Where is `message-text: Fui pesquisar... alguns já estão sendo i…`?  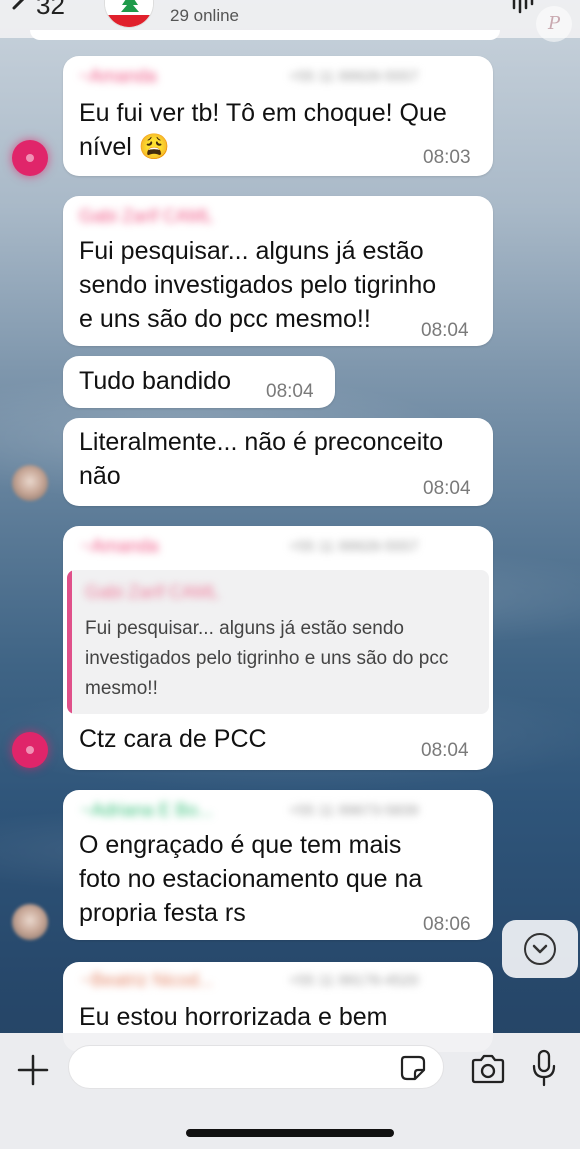
message-text: Fui pesquisar... alguns já estão sendo i… is located at coordinates (258, 285).